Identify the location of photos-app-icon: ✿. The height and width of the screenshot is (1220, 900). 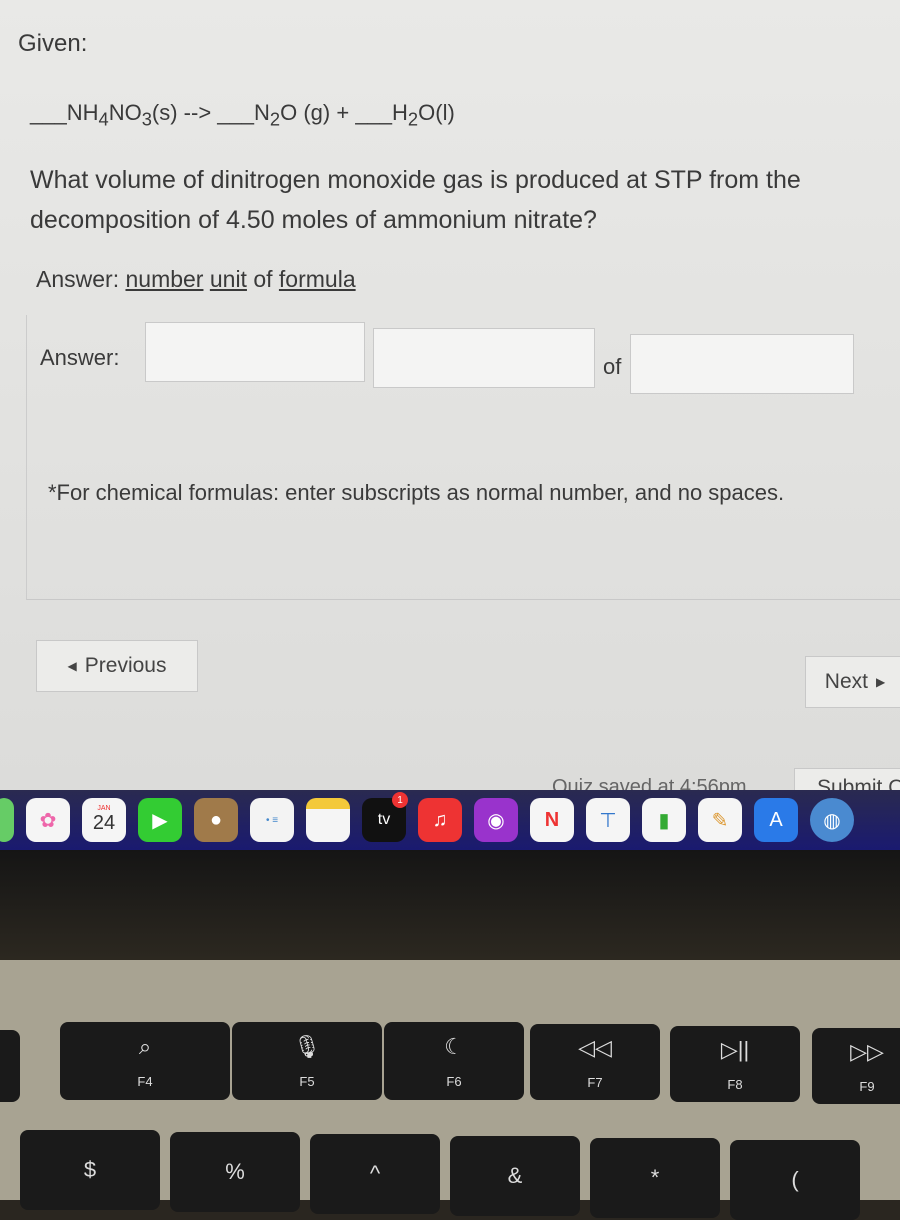
(48, 820).